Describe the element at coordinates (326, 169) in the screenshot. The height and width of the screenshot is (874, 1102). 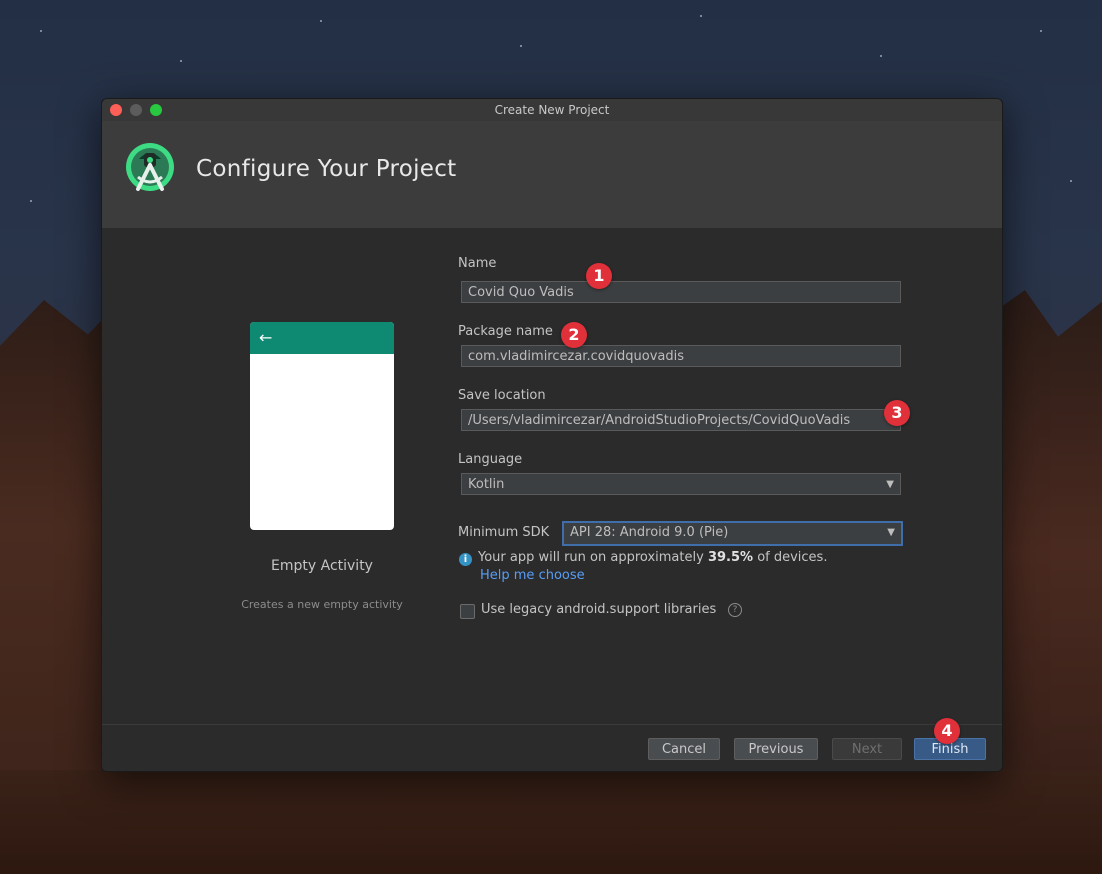
I see `page-title: Configure Your Project` at that location.